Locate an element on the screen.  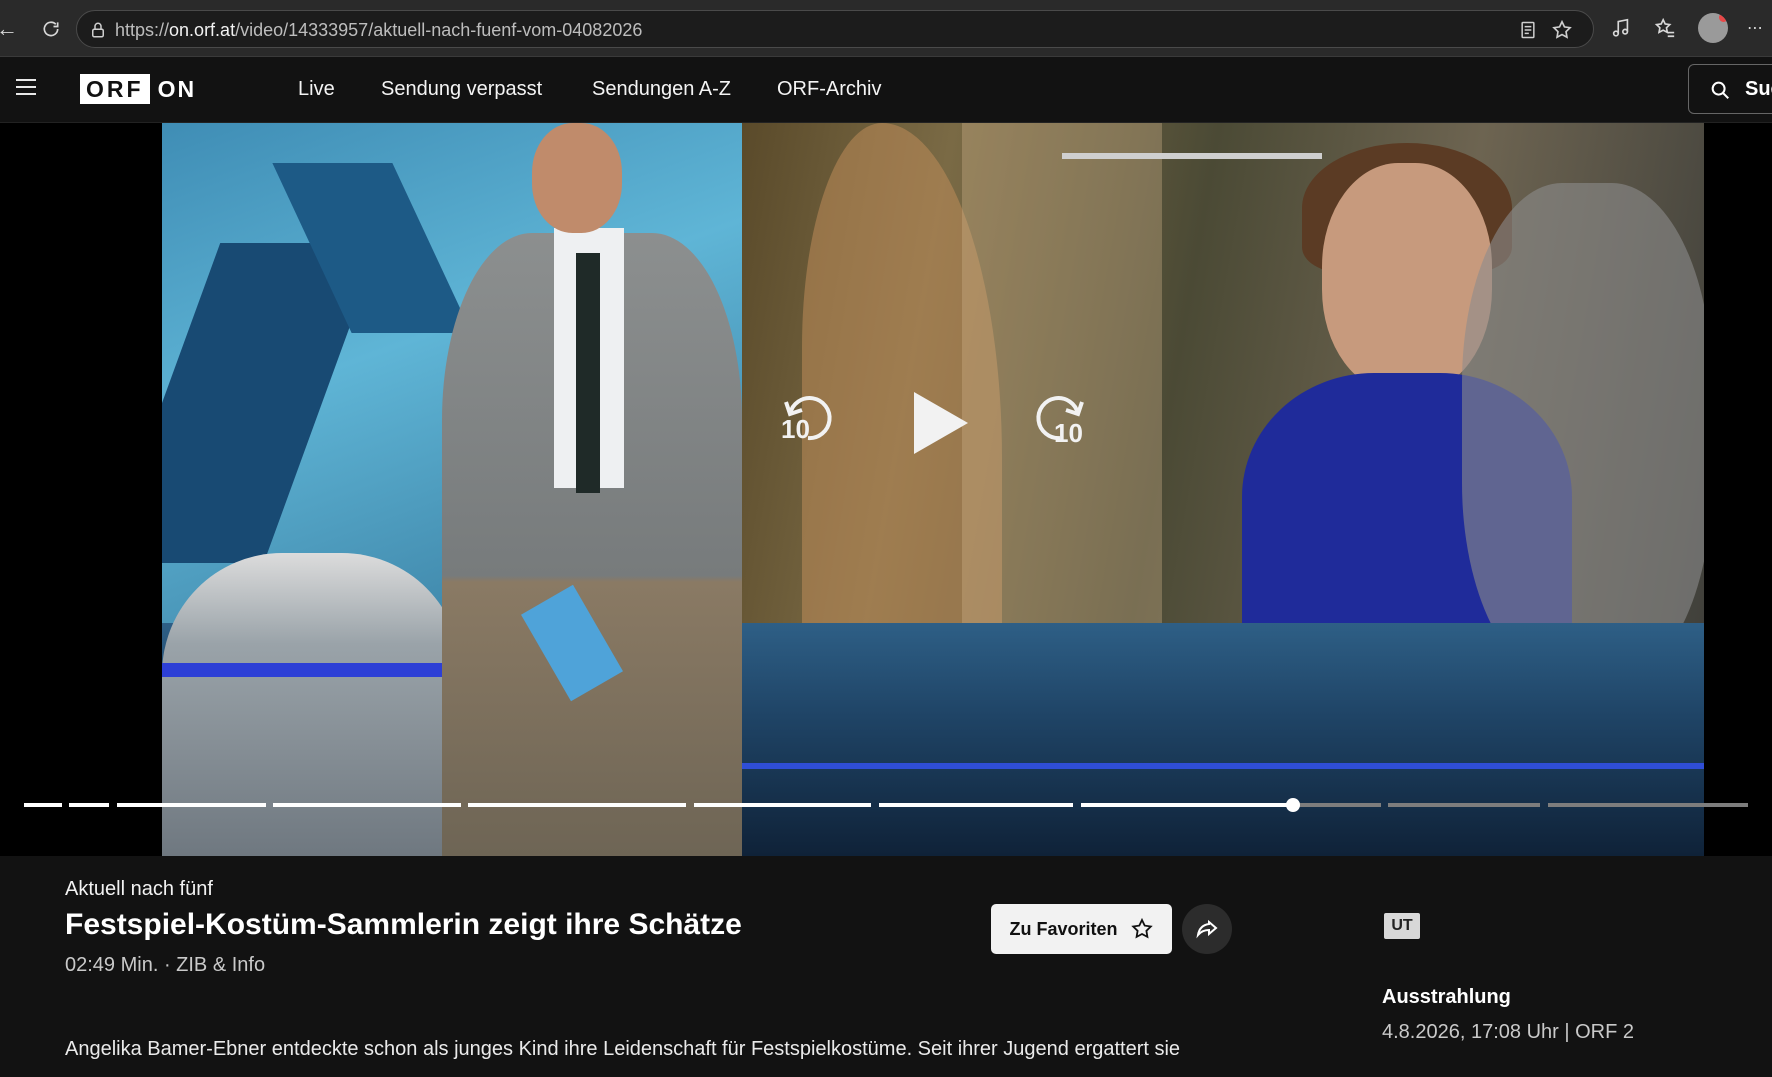
nav-sendung-verpasst: Sendung verpasst is located at coordinates (461, 89).